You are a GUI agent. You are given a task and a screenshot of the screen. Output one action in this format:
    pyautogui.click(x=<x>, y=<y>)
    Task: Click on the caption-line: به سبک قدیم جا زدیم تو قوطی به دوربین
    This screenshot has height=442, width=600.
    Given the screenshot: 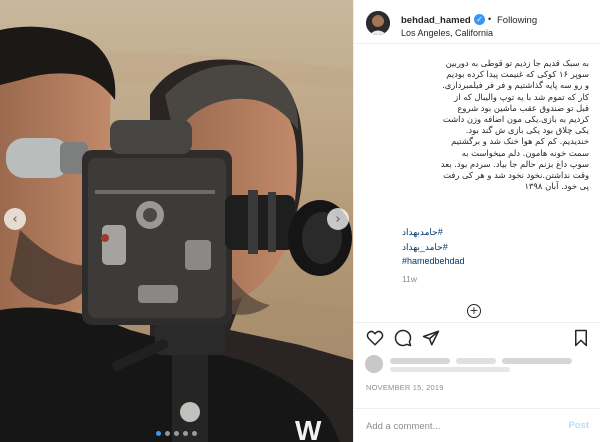 What is the action you would take?
    pyautogui.click(x=517, y=63)
    